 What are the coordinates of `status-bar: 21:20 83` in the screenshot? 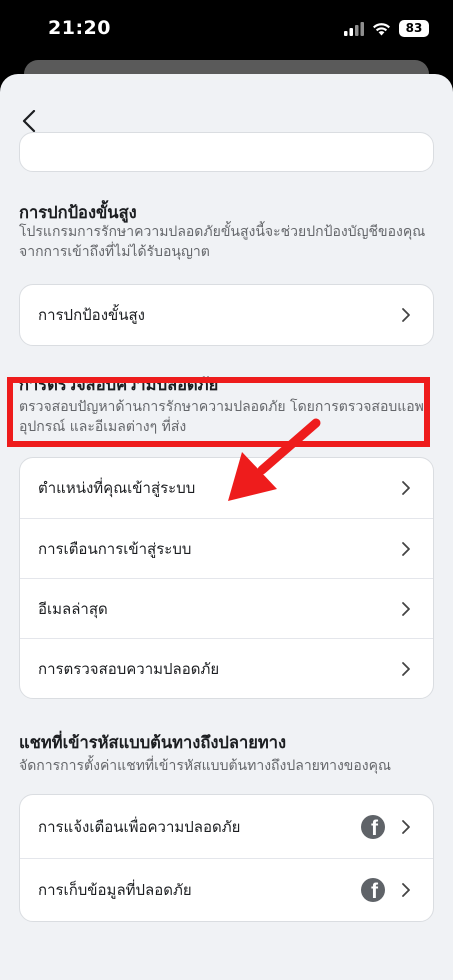 It's located at (226, 30).